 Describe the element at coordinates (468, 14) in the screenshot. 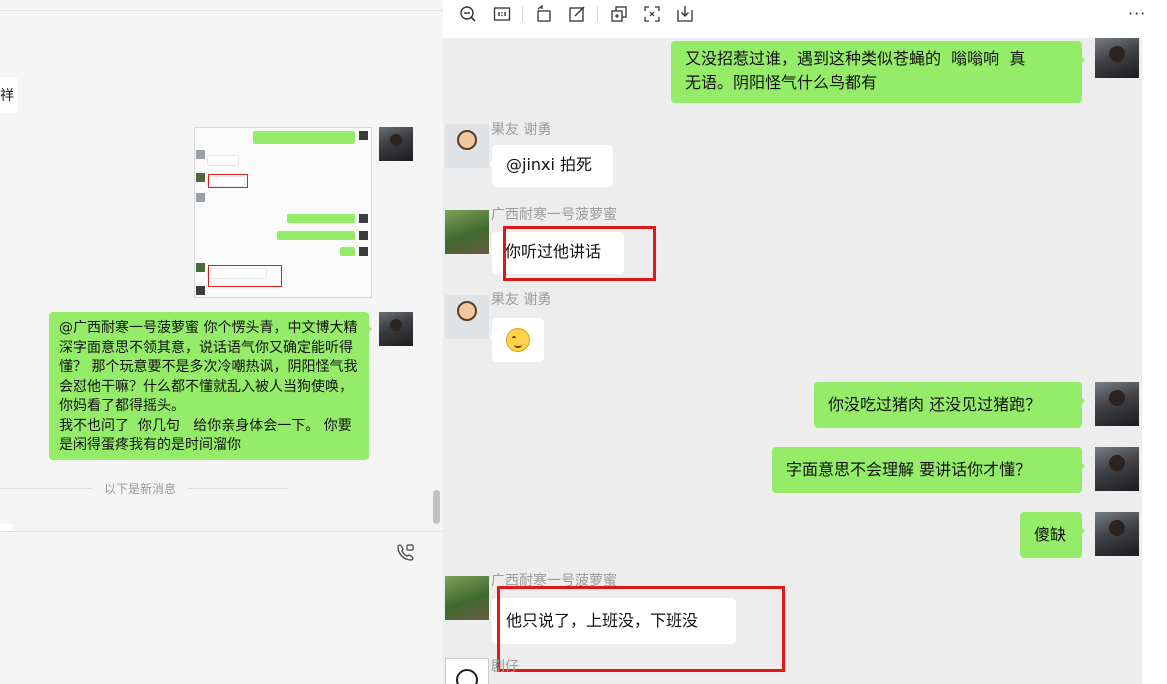

I see `zoom-out-icon` at that location.